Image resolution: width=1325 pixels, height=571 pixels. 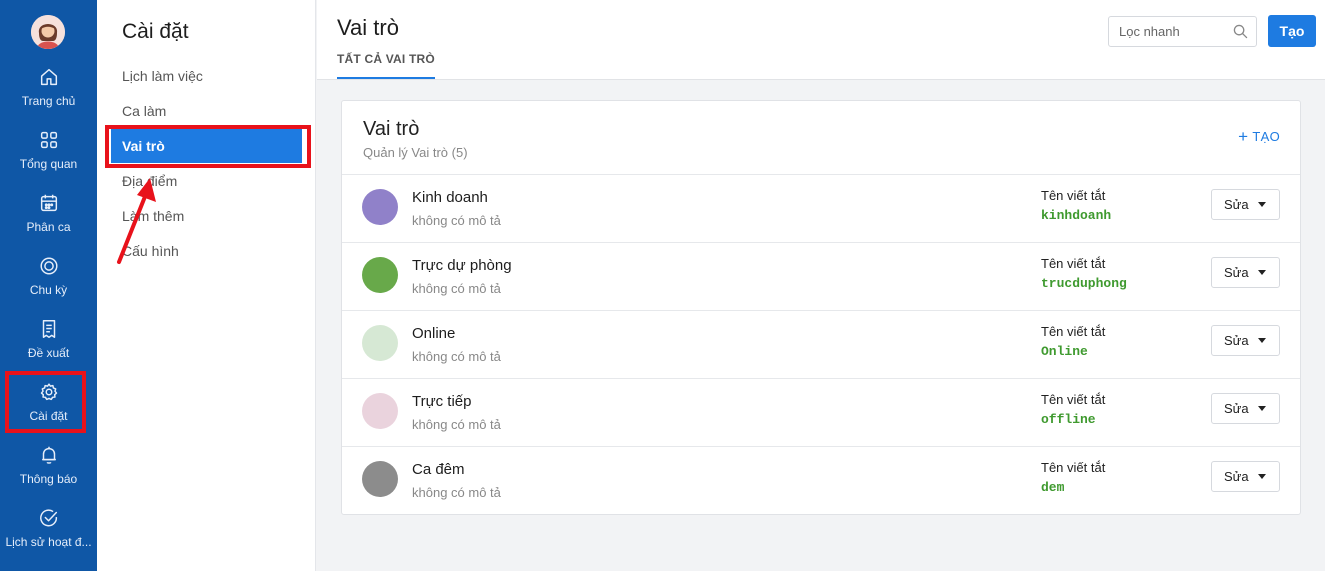 I want to click on cycle-icon, so click(x=48, y=266).